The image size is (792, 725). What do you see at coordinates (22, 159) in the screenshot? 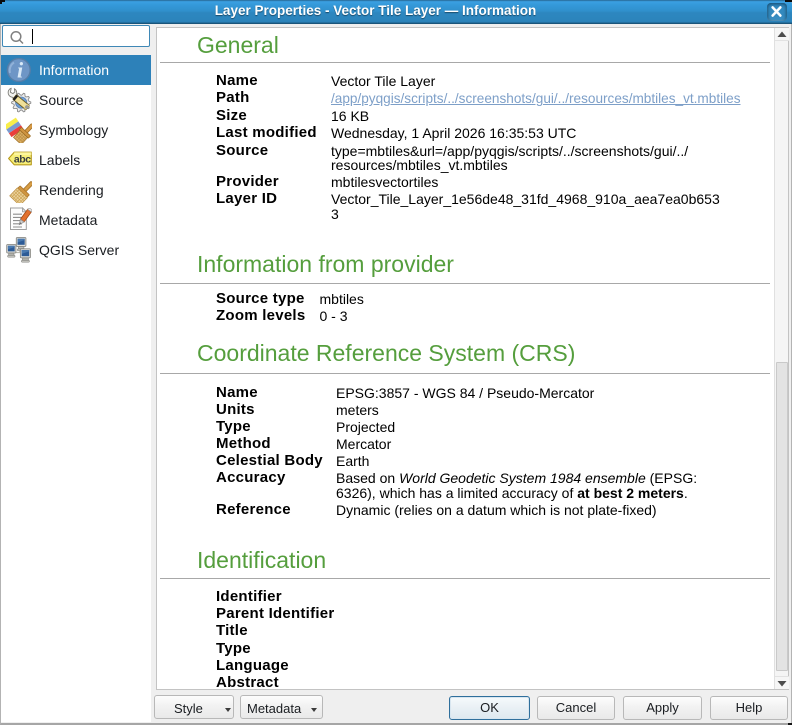
I see `svg-text: abc` at bounding box center [22, 159].